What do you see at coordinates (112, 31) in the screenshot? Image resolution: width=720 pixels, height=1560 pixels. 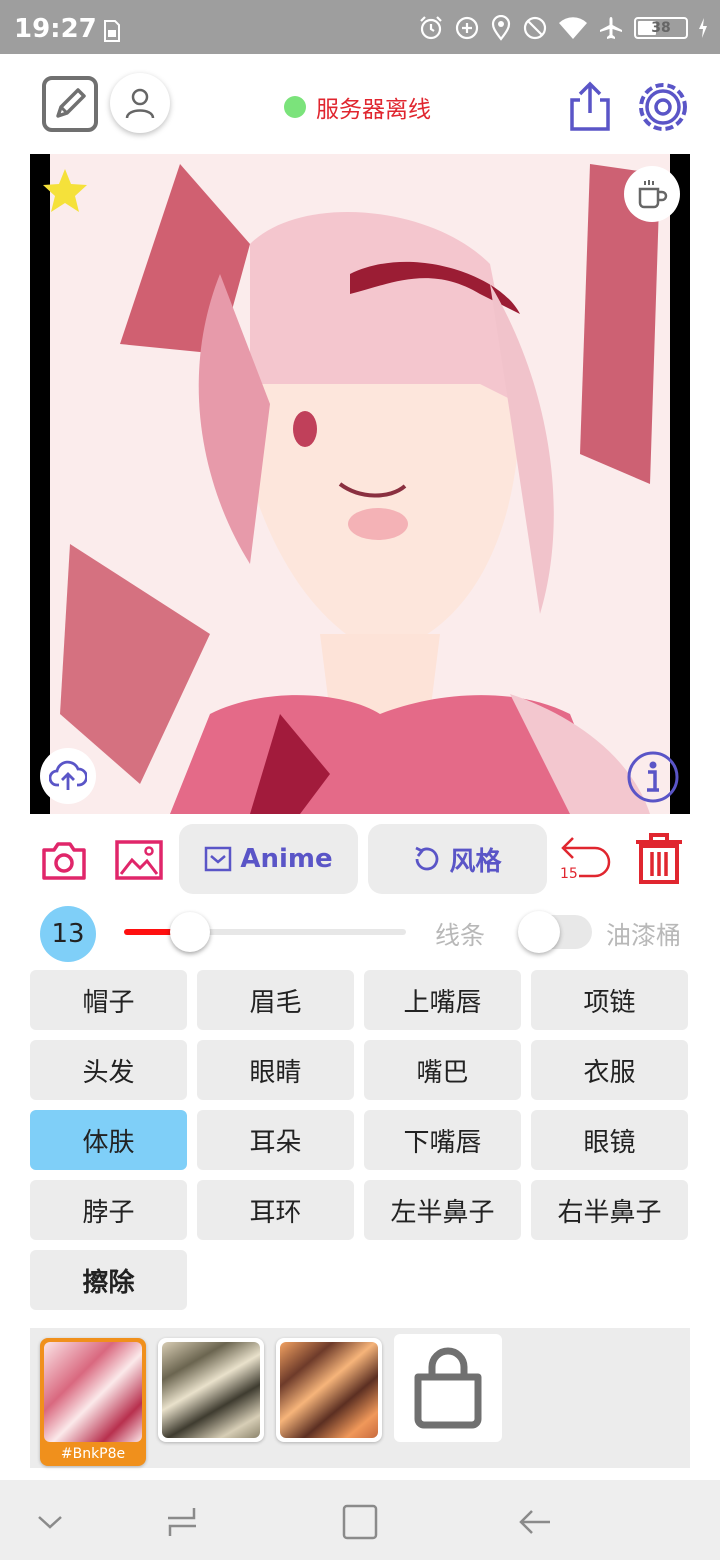 I see `sim-icon` at bounding box center [112, 31].